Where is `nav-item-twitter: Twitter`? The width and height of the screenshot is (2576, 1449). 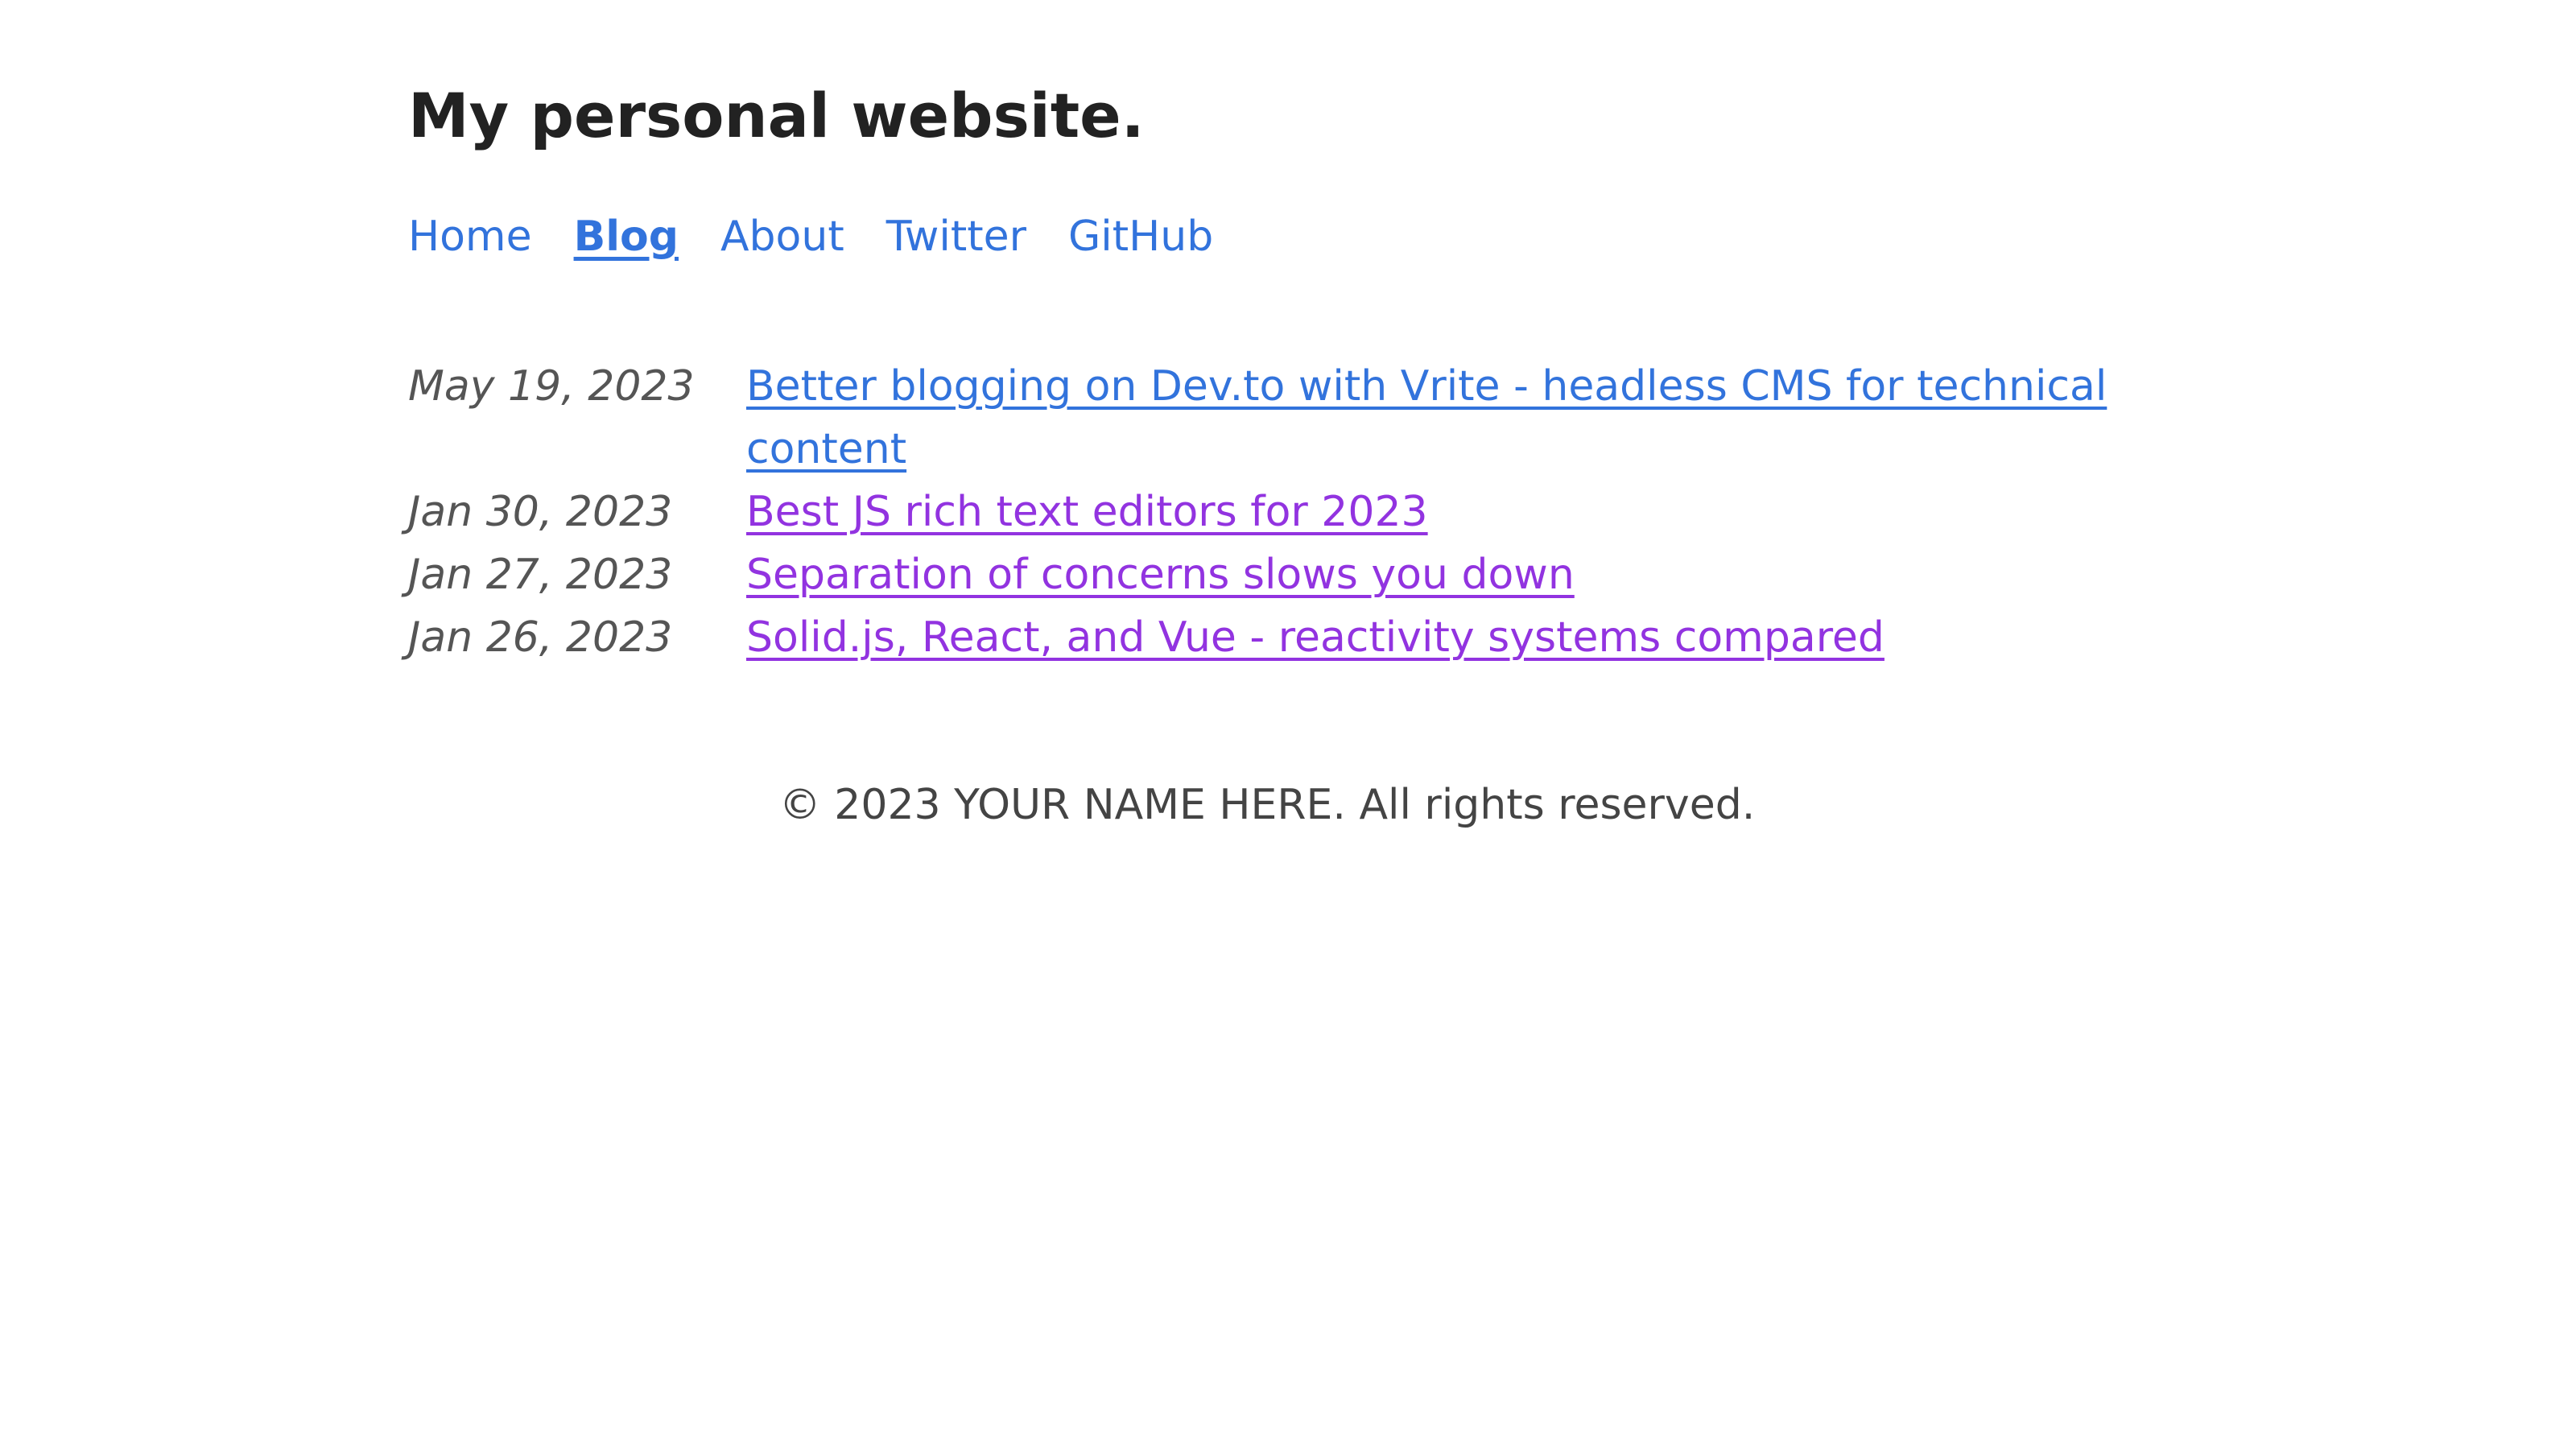 nav-item-twitter: Twitter is located at coordinates (956, 236).